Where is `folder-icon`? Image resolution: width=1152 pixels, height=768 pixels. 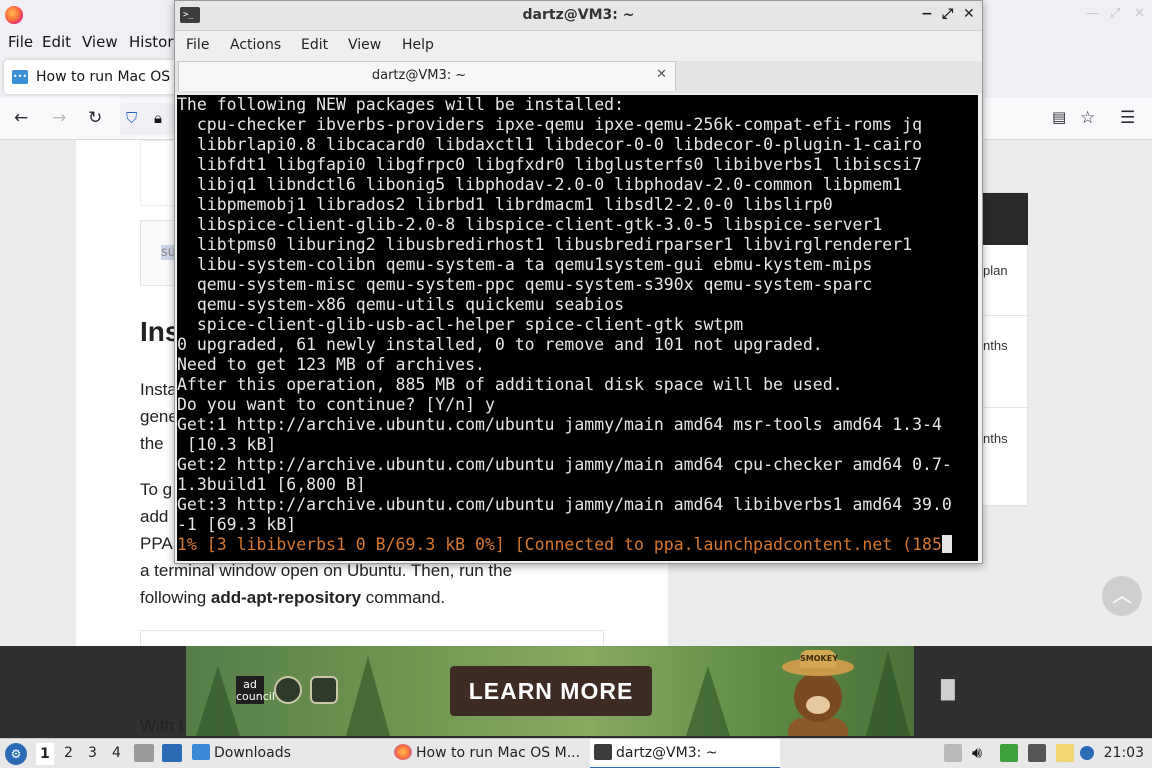
folder-icon is located at coordinates (201, 752).